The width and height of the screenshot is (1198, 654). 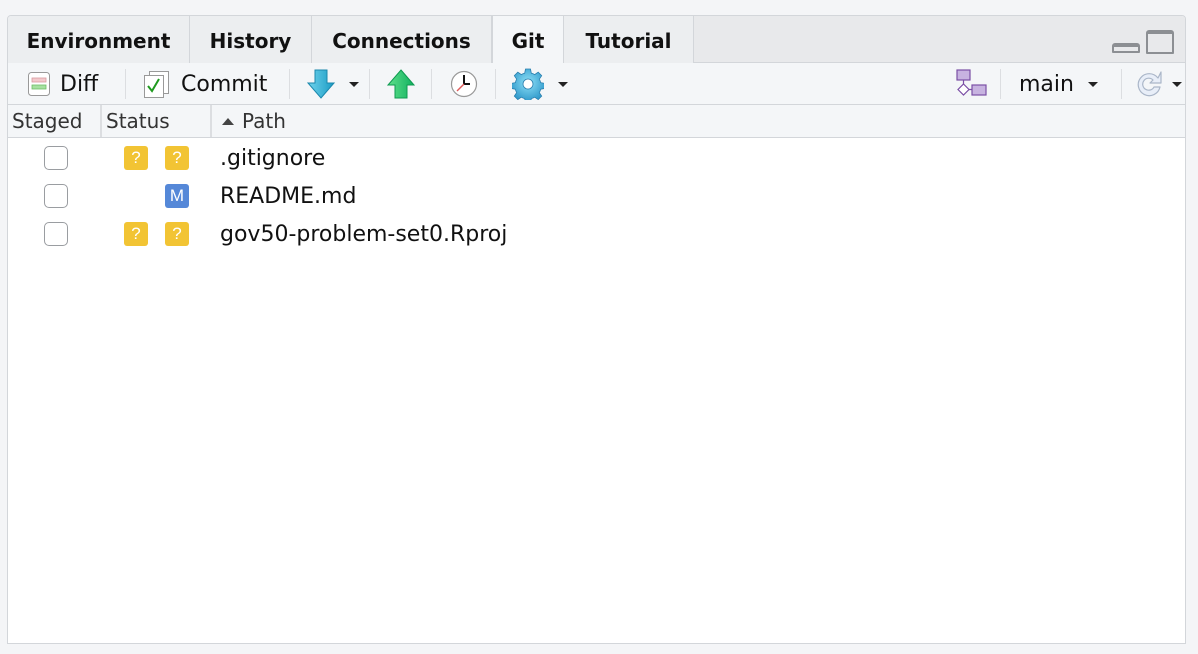 I want to click on tab-label: History, so click(x=250, y=40).